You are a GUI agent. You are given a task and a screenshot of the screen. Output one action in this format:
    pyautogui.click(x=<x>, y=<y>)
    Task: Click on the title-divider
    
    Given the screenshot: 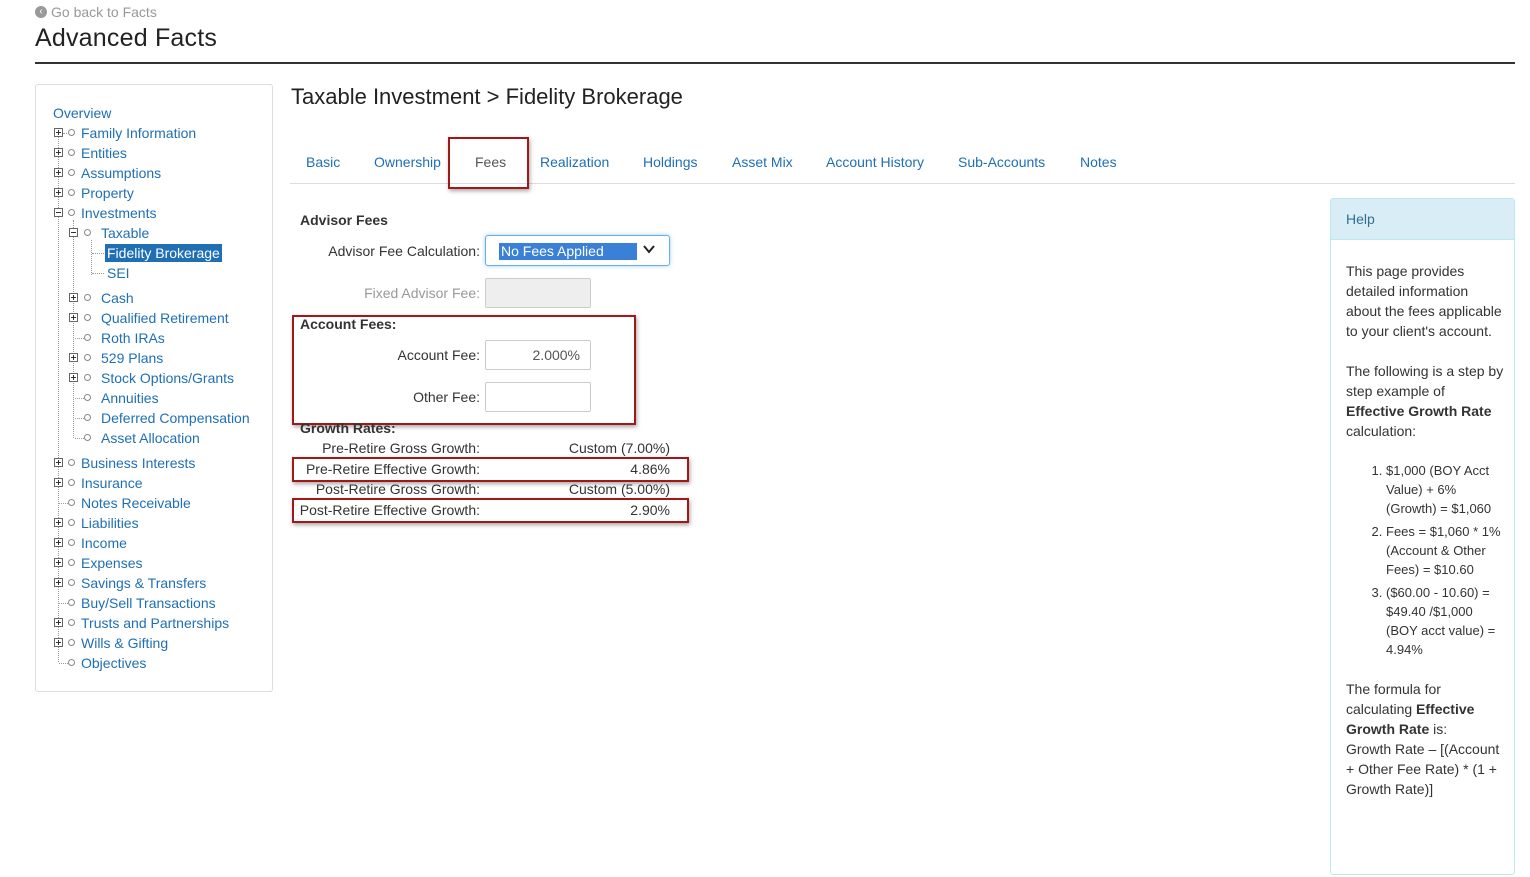 What is the action you would take?
    pyautogui.click(x=775, y=63)
    